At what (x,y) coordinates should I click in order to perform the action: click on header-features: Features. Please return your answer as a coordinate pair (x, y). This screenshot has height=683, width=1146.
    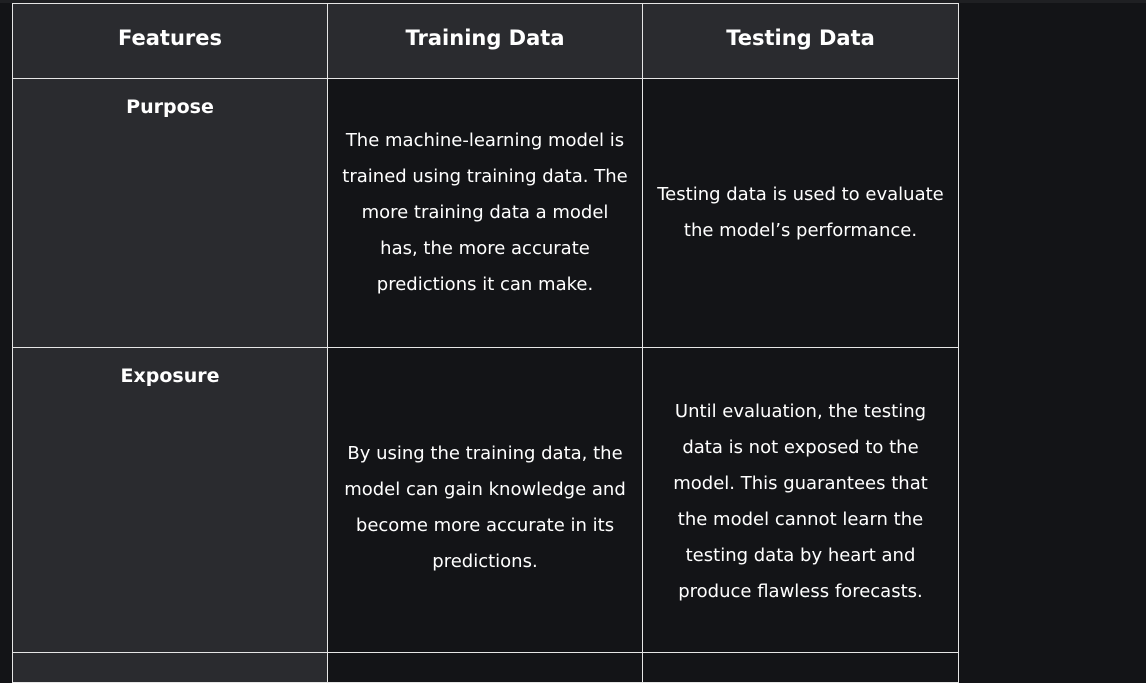
    Looking at the image, I should click on (170, 41).